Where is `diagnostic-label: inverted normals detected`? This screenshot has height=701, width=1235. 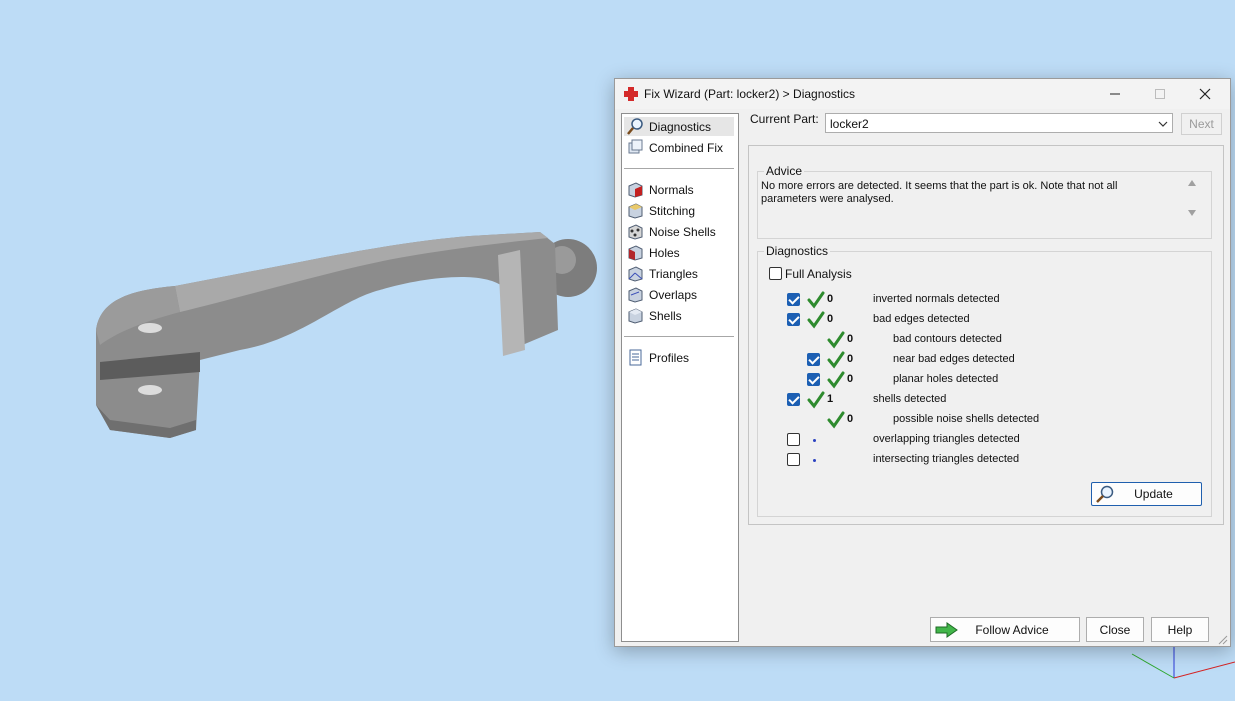 diagnostic-label: inverted normals detected is located at coordinates (936, 299).